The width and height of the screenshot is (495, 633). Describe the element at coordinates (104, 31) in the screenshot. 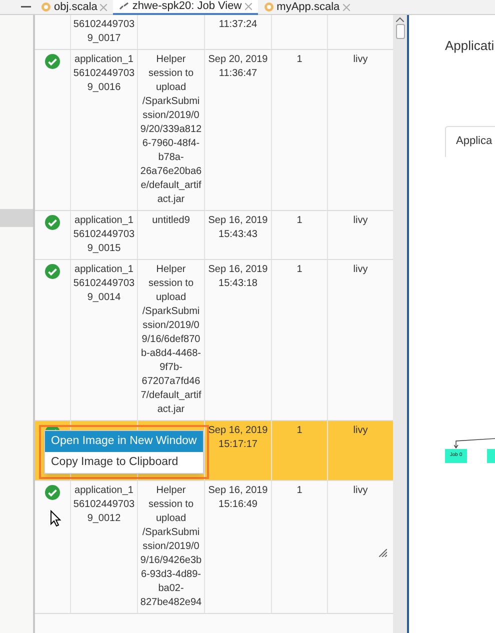

I see `app-id: 56102449703 9_0017` at that location.